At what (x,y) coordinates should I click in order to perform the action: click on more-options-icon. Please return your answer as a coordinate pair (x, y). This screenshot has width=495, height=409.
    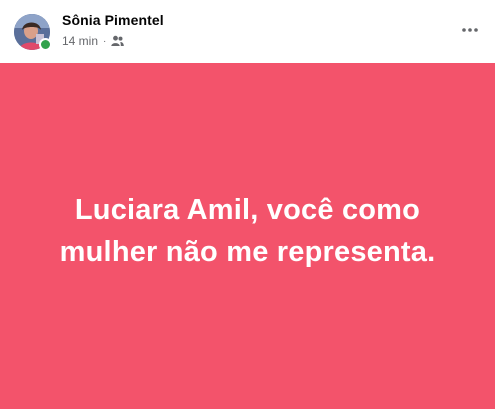
    Looking at the image, I should click on (470, 30).